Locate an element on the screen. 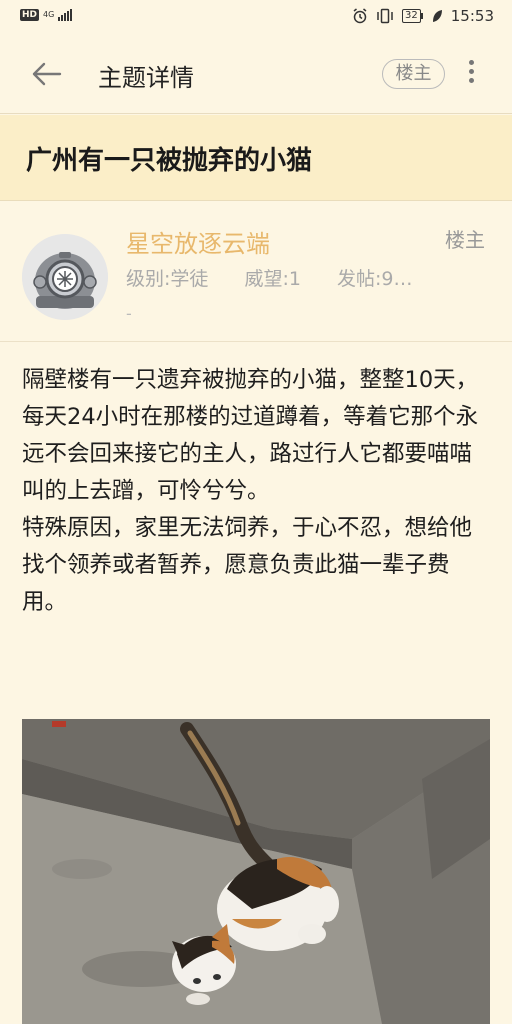 The height and width of the screenshot is (1024, 512). author-name: 星空放逐云端 is located at coordinates (198, 241).